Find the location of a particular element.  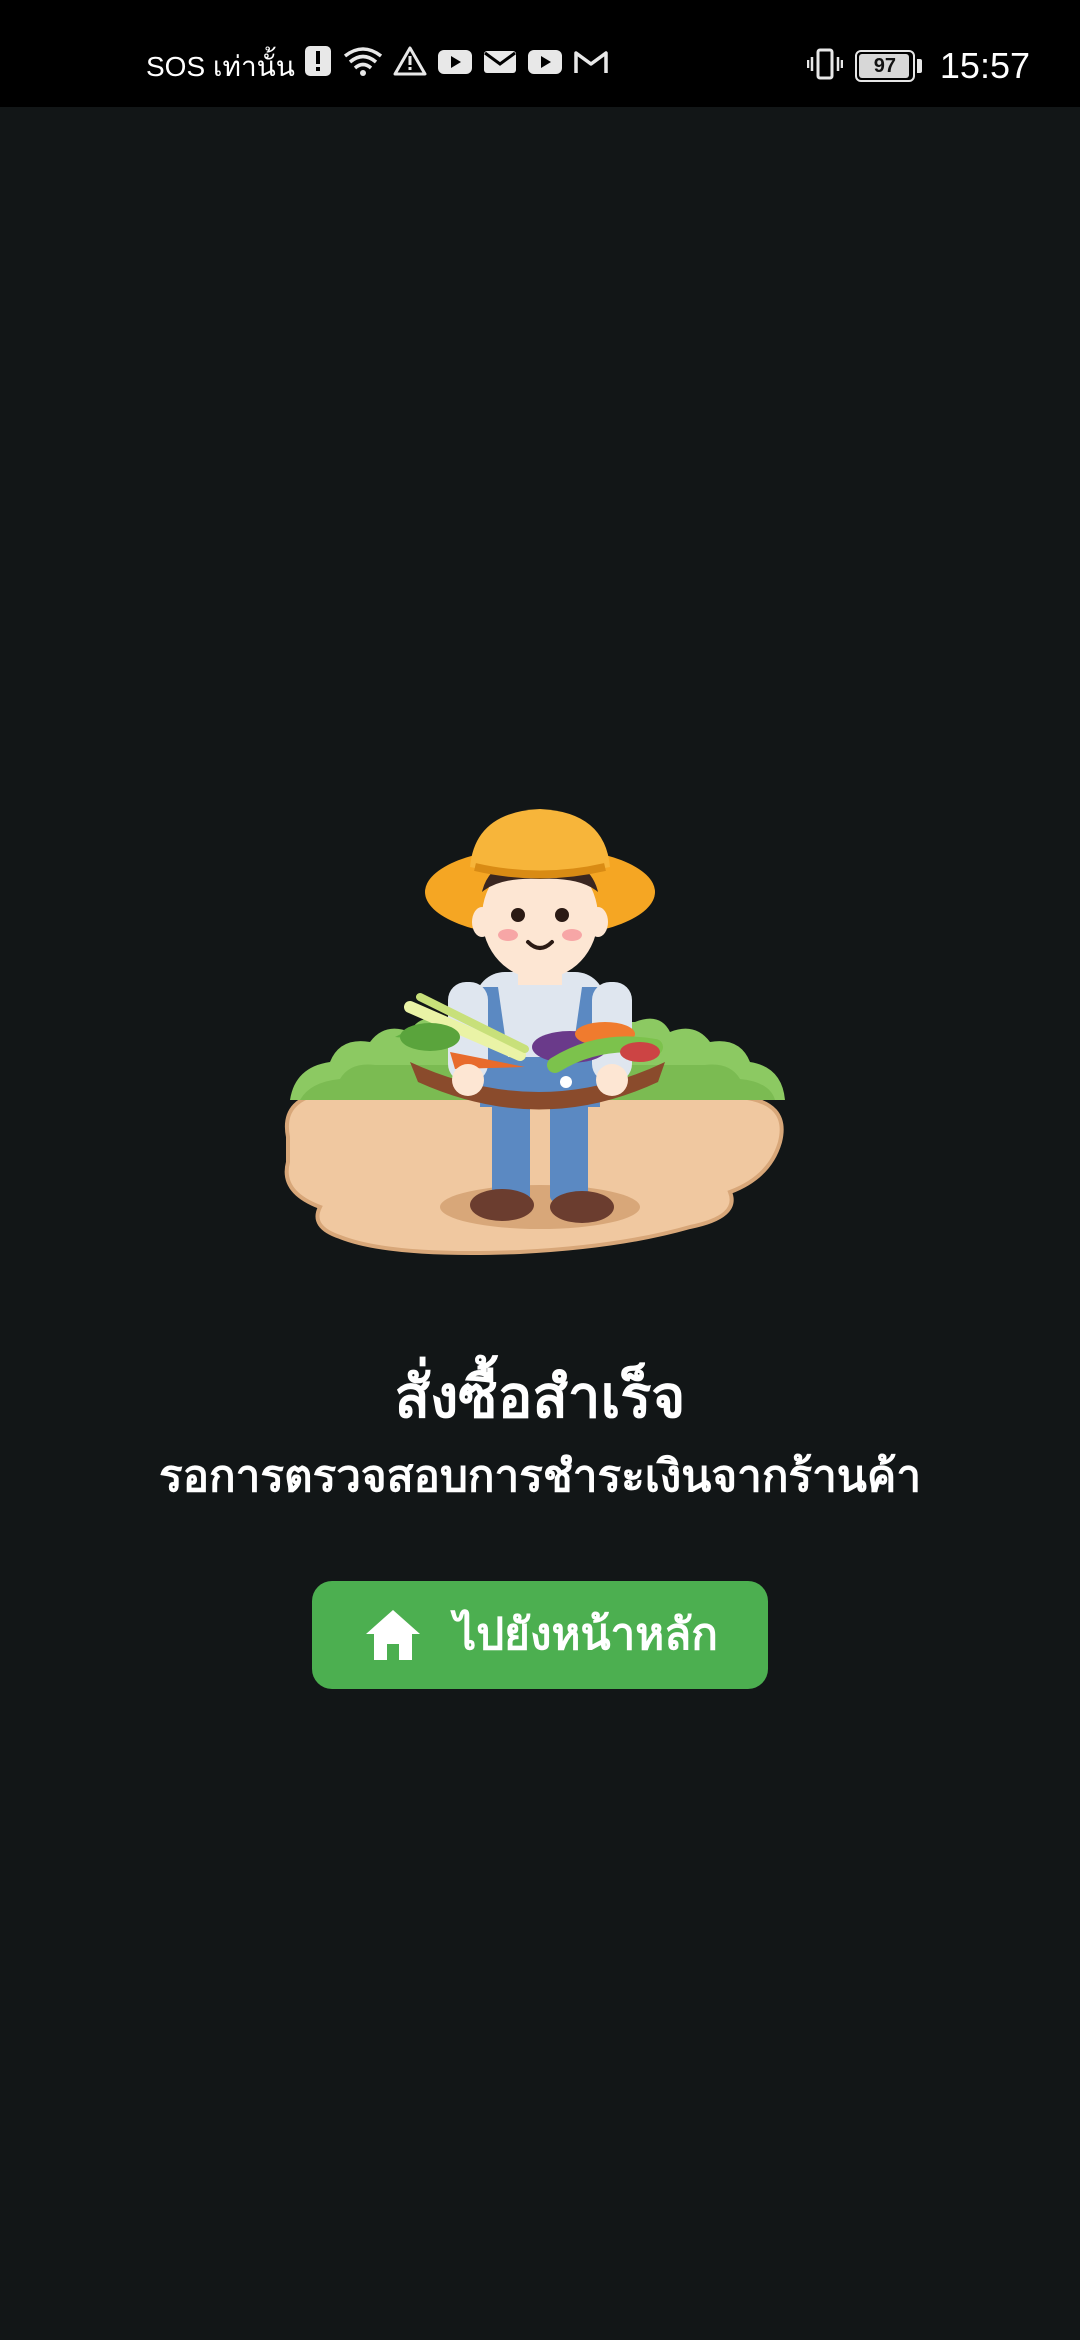

page-subtitle: รอการตรวจสอบการชำระเงินจากร้านค้า is located at coordinates (540, 1476).